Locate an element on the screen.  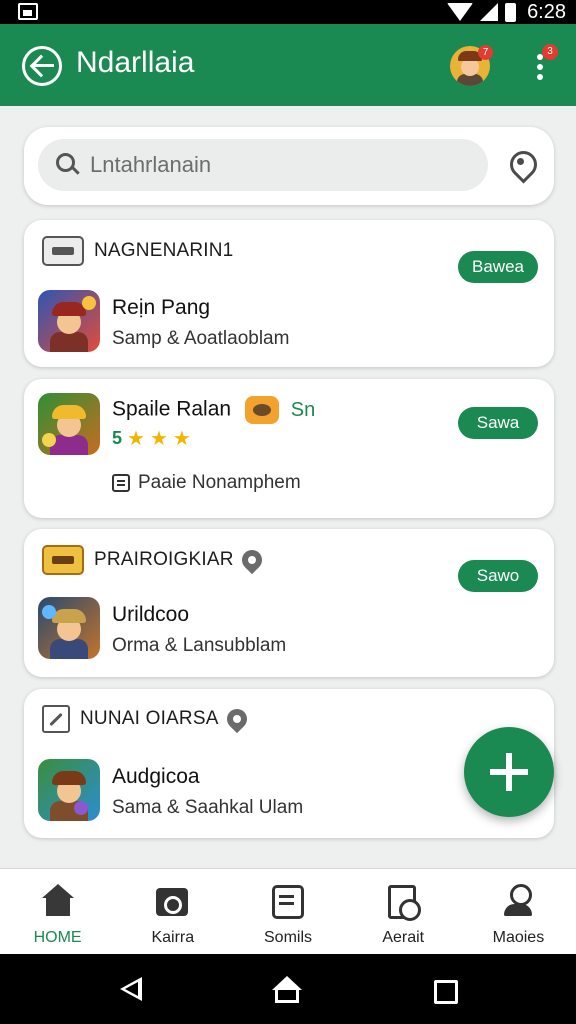
system-navigation-bar is located at coordinates (288, 989).